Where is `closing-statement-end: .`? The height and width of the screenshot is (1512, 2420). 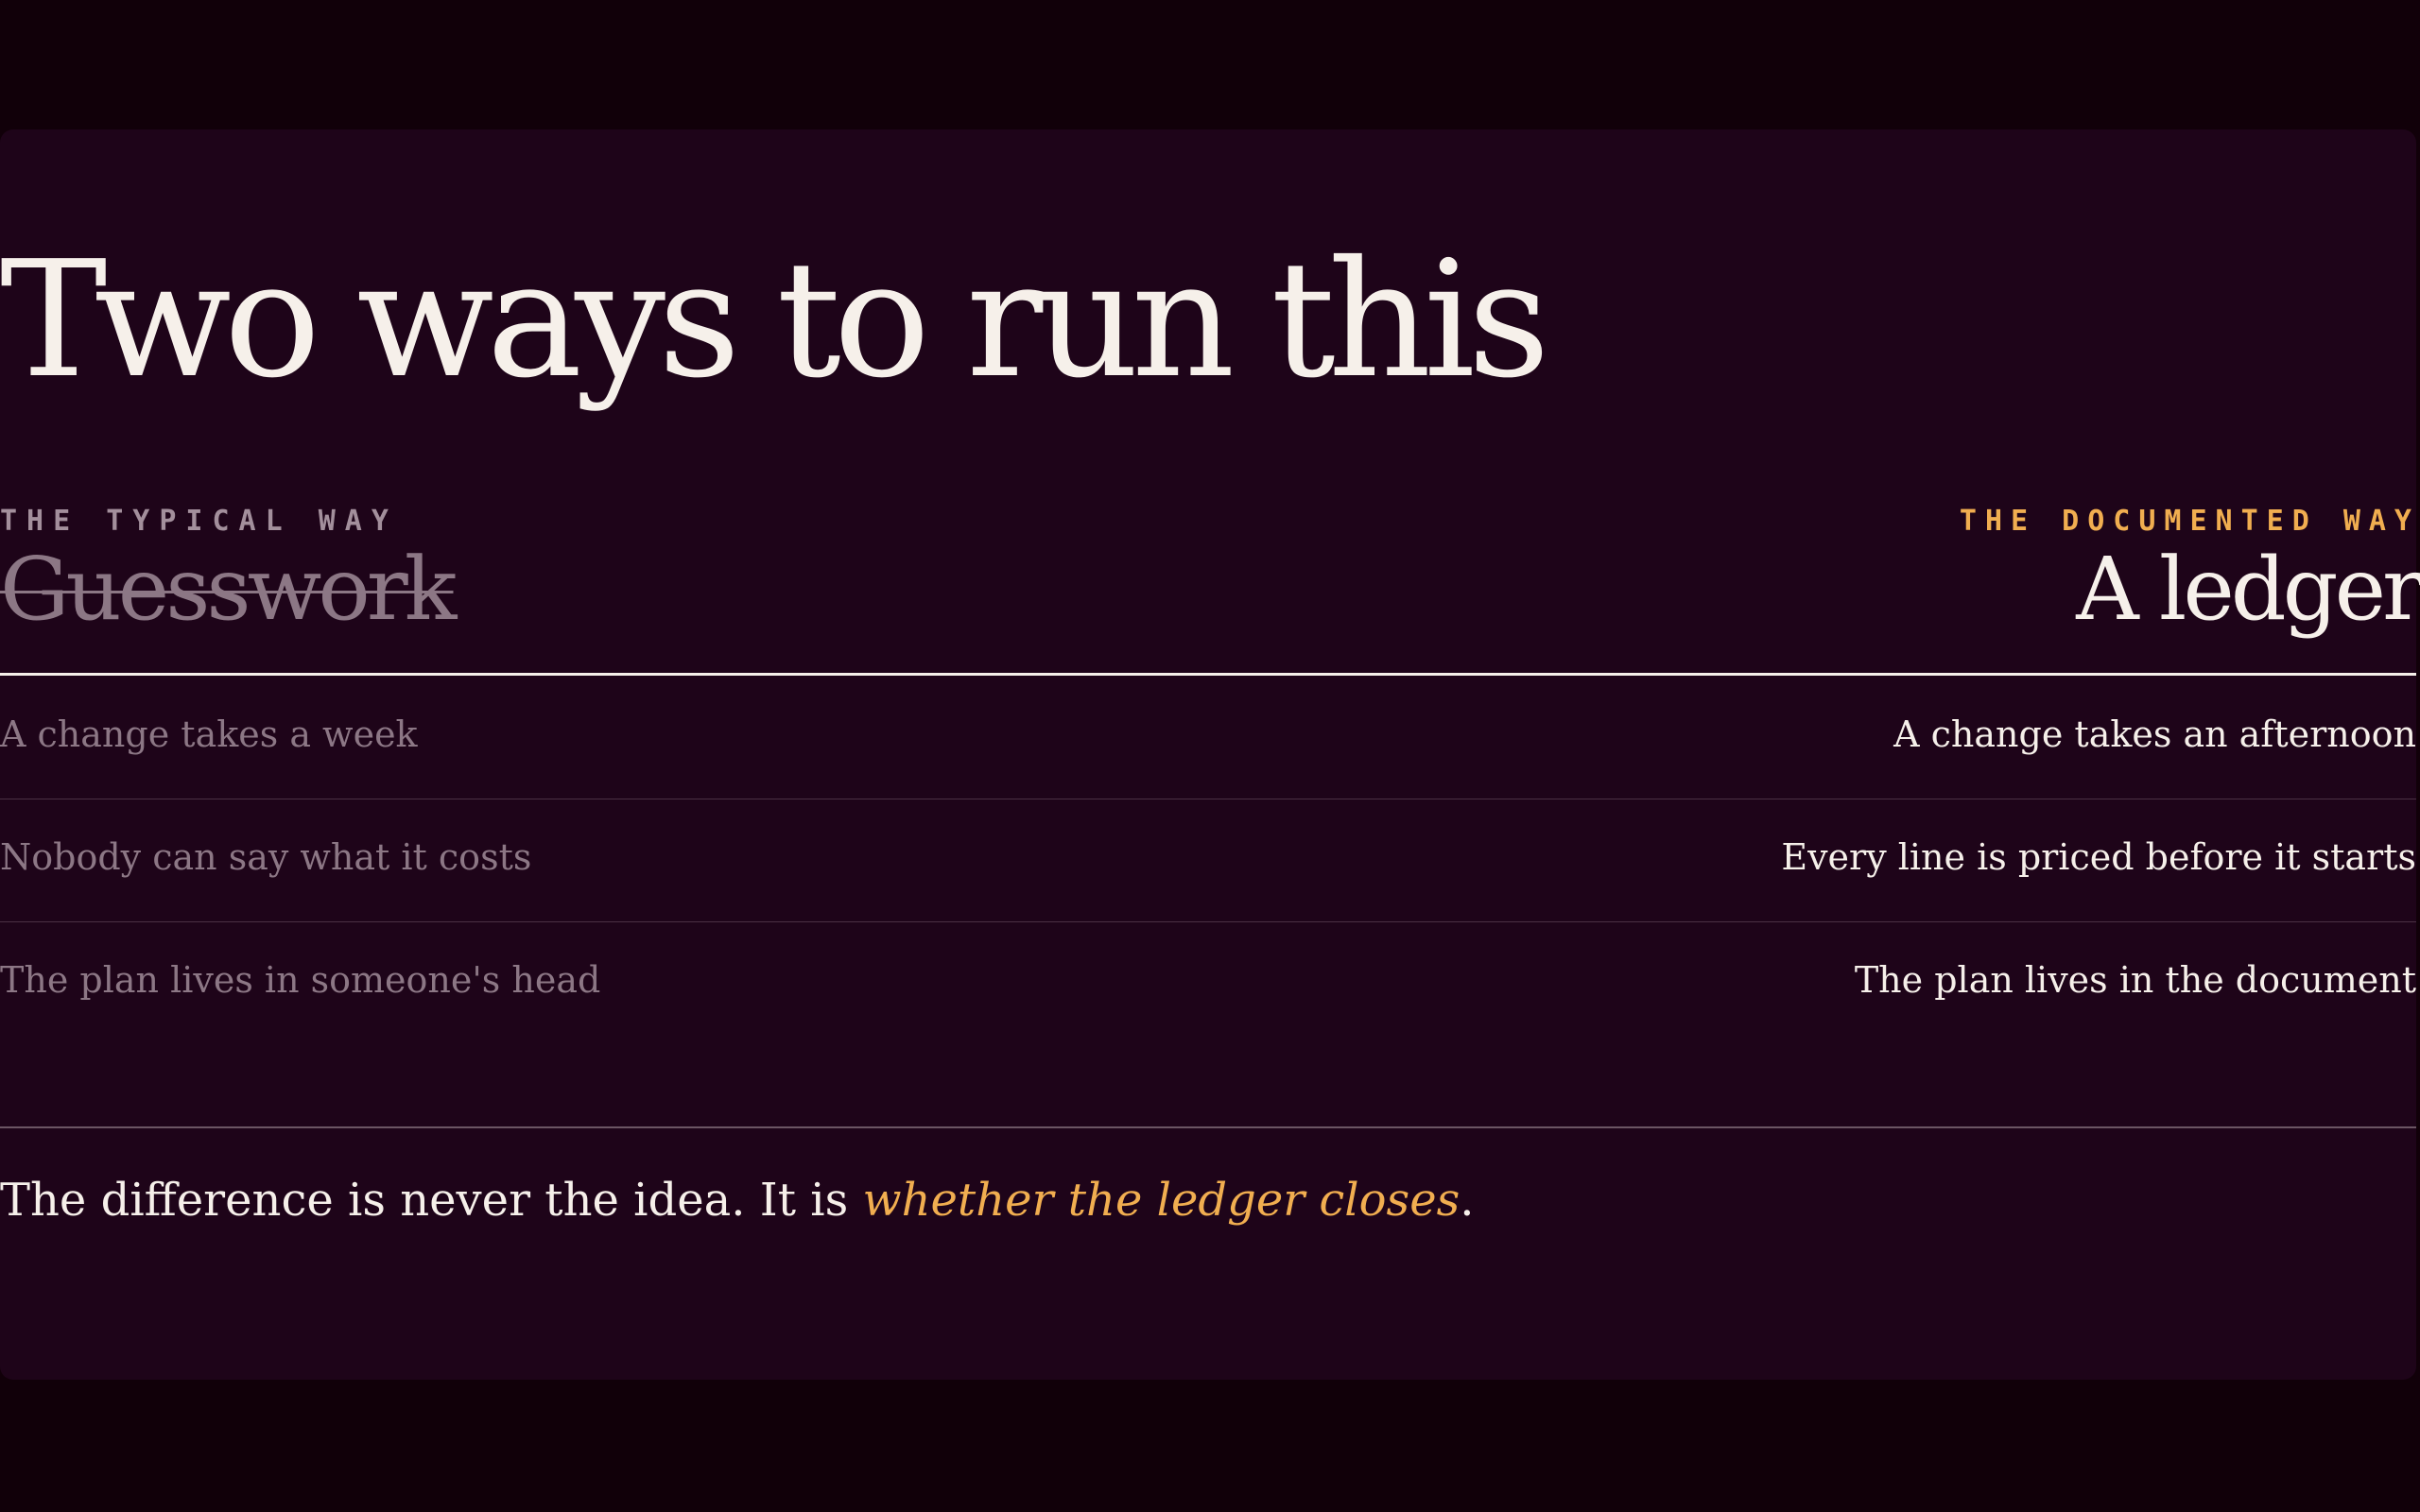 closing-statement-end: . is located at coordinates (1467, 1200).